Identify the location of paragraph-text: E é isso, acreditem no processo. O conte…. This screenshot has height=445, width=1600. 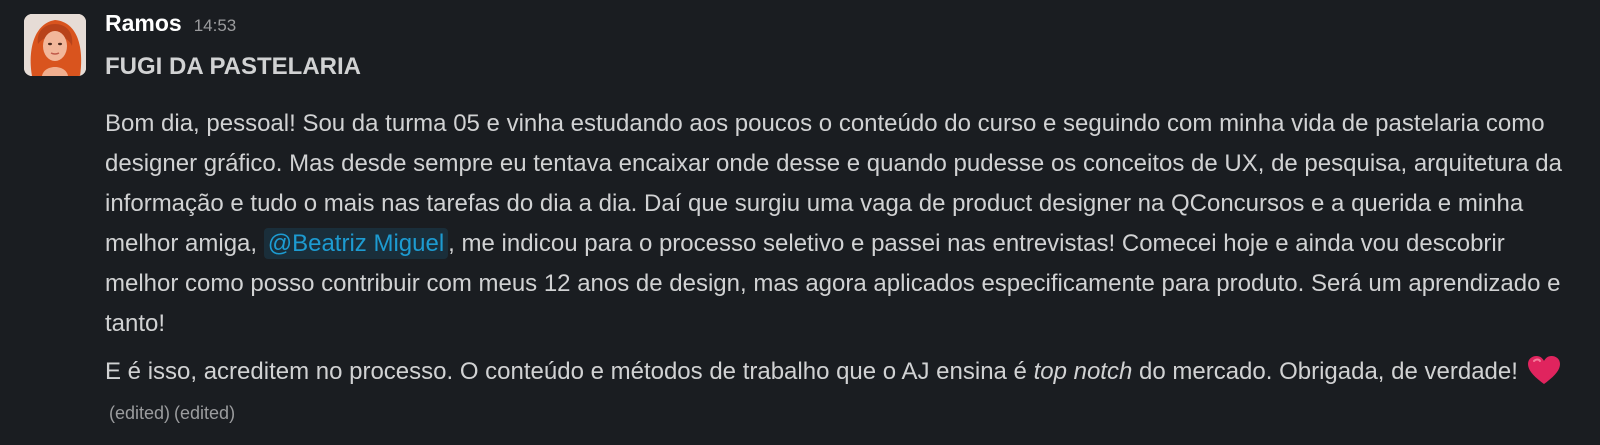
(569, 371).